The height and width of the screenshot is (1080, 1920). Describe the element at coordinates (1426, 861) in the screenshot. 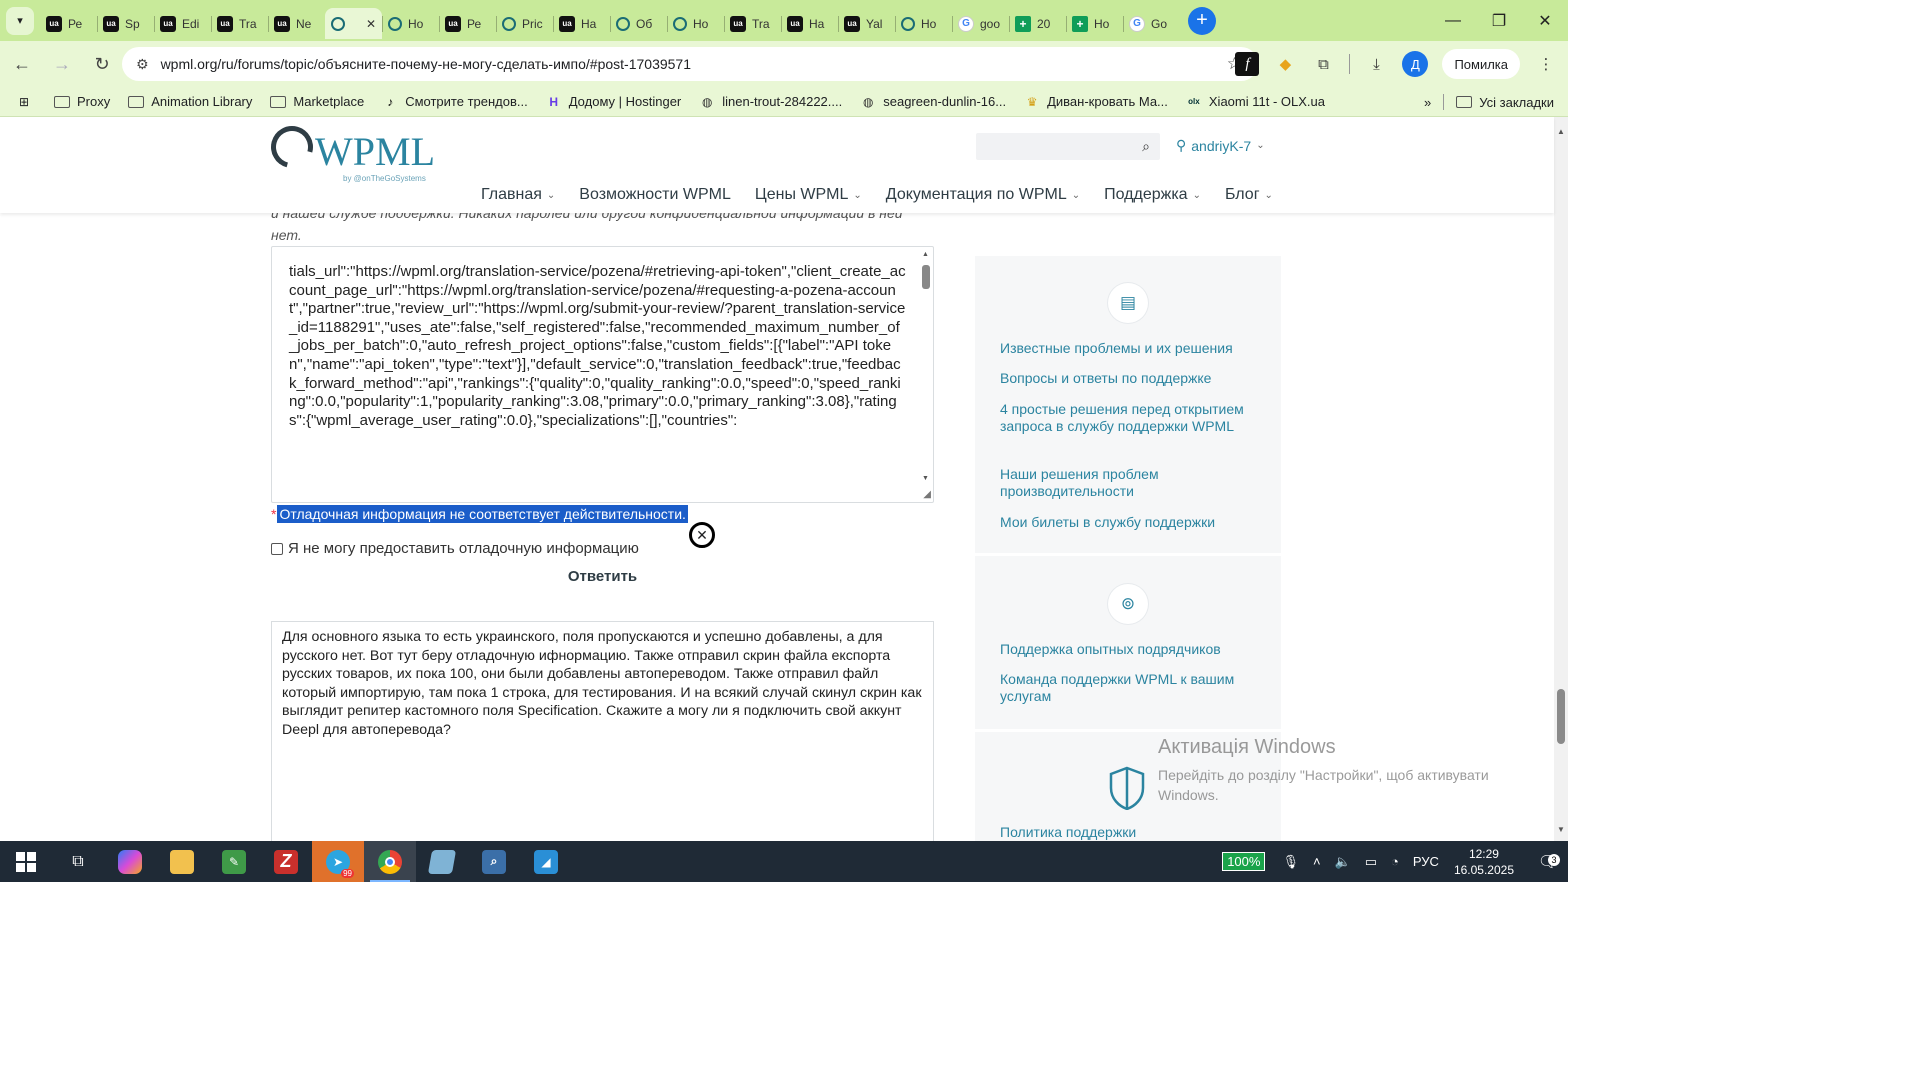

I see `language-indicator: РУС` at that location.